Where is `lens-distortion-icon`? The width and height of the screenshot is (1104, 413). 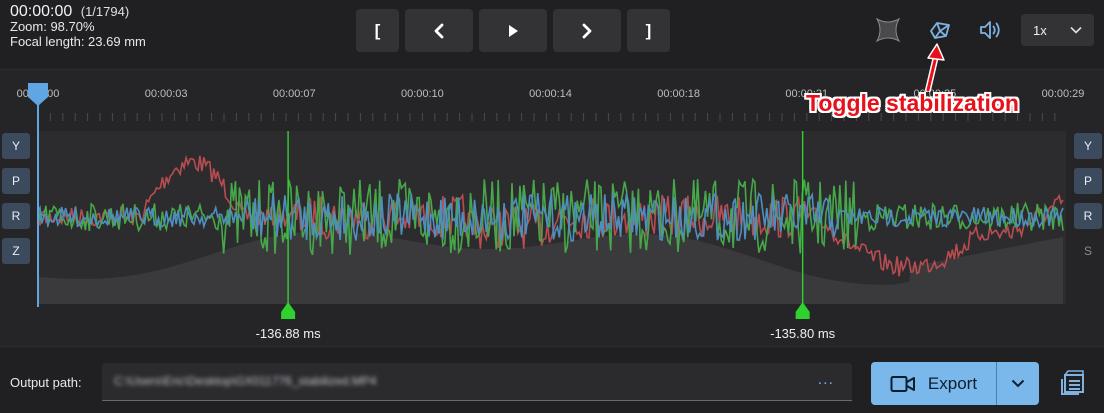 lens-distortion-icon is located at coordinates (888, 30).